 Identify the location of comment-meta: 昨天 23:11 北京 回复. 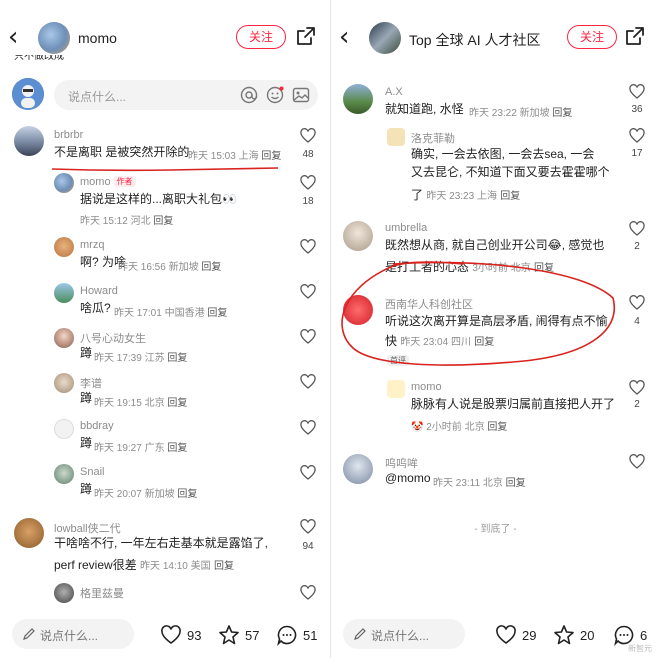
(479, 481).